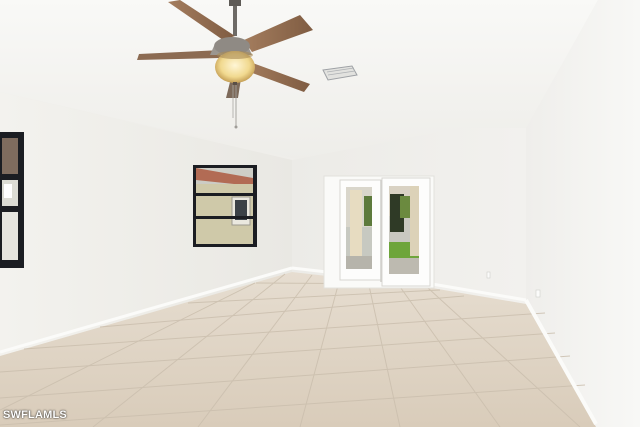 This screenshot has height=427, width=640. I want to click on wall-outlet-right, so click(538, 293).